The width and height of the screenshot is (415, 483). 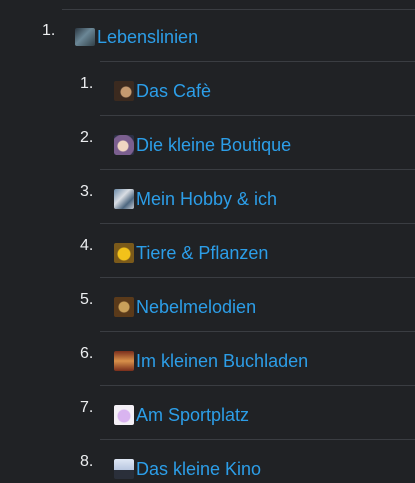 I want to click on child-item-number: 4., so click(x=87, y=245).